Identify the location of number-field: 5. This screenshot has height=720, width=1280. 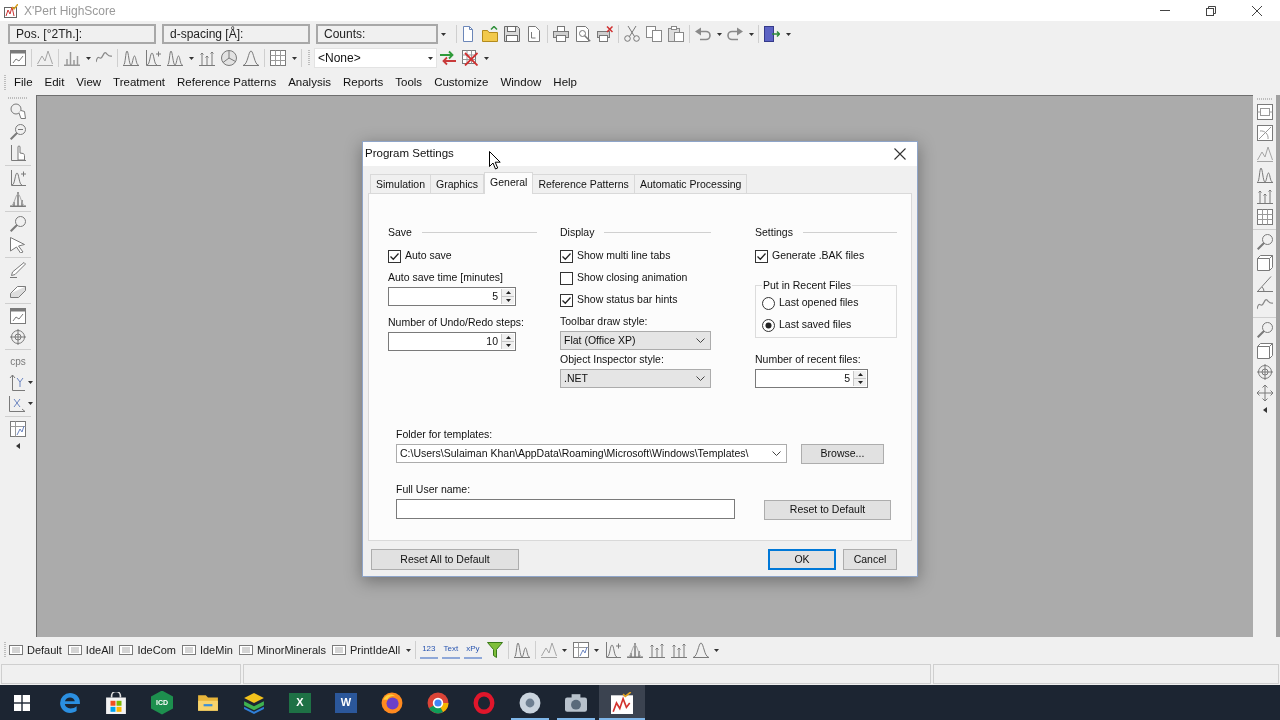
(811, 378).